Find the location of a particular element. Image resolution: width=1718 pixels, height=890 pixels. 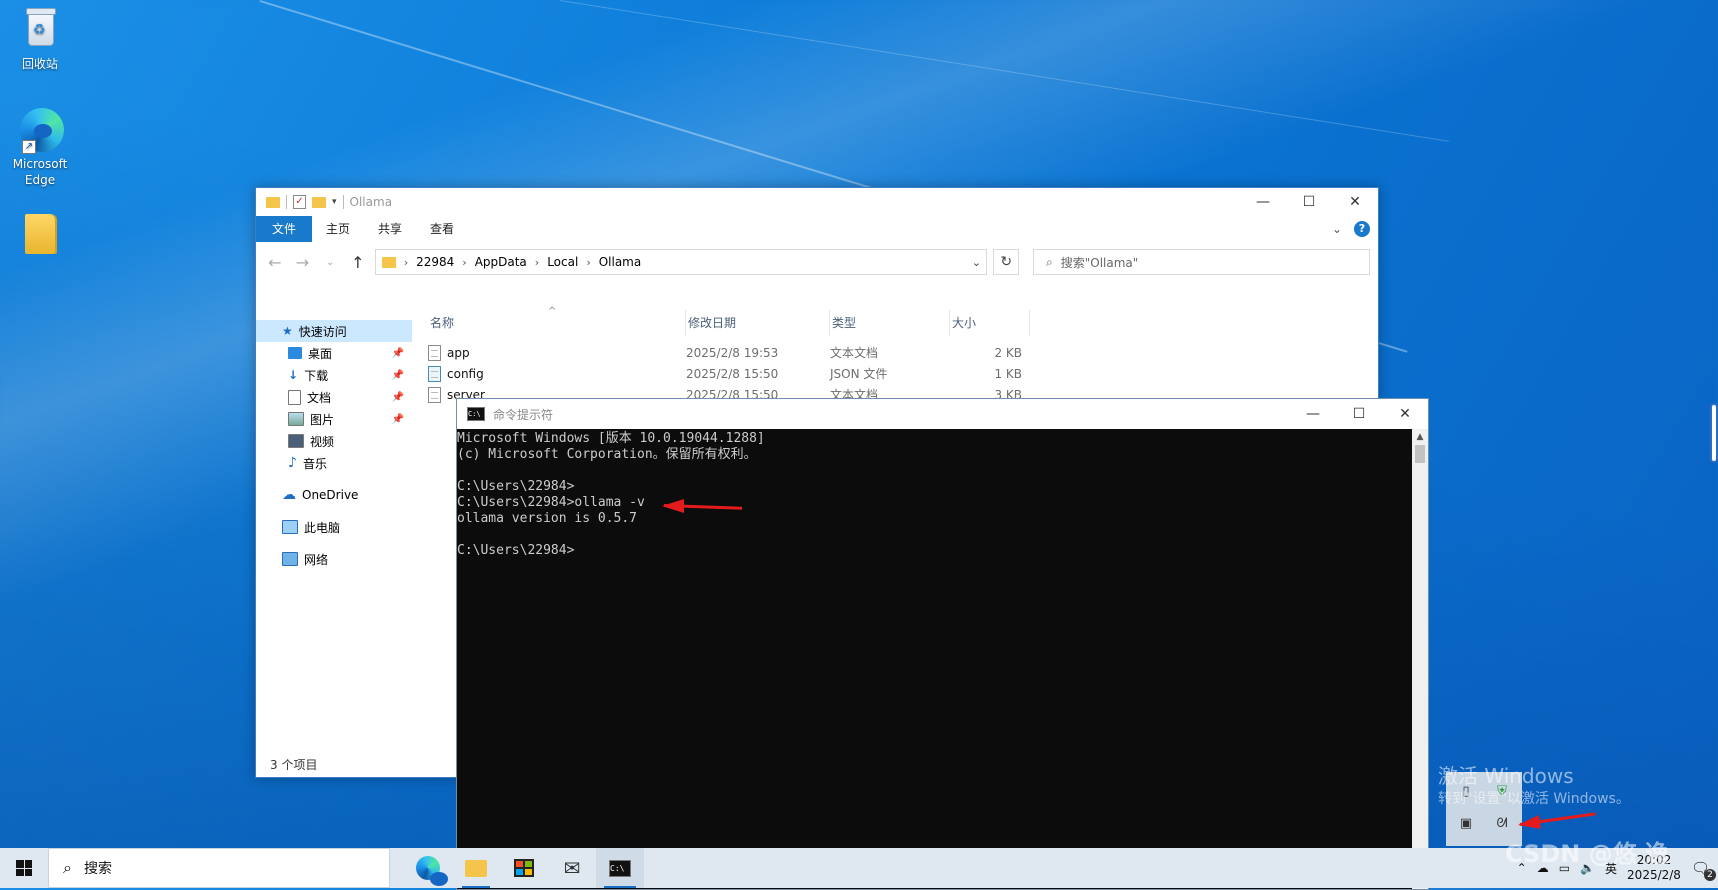

activation-watermark-title: 激活 Windows is located at coordinates (1506, 776).